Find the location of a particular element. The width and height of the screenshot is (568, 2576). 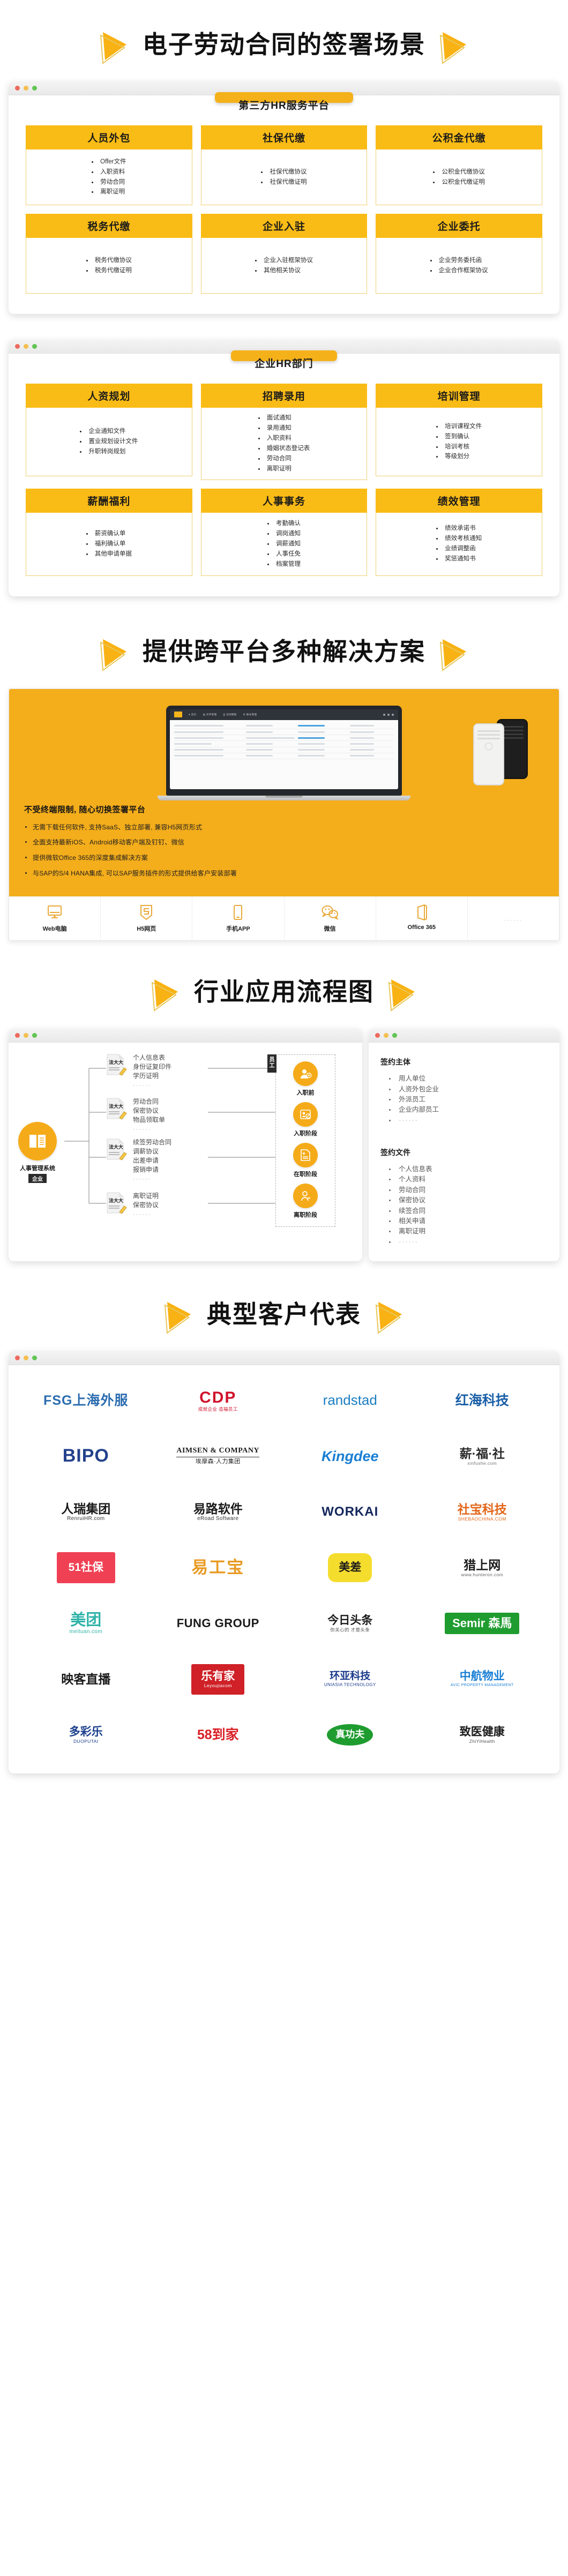

platform-icons-row: Web电脑 H5网页 手机APP 微信 Office 365 ······ is located at coordinates (284, 918).